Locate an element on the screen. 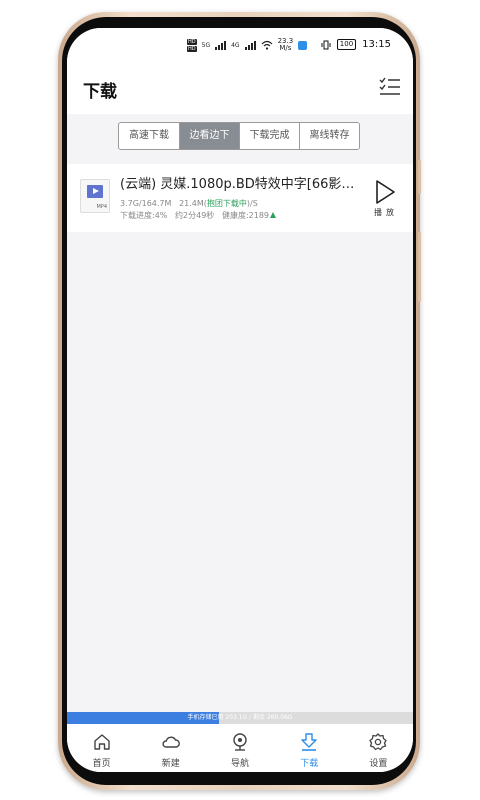 The height and width of the screenshot is (800, 480). nav-item-download: 下载 is located at coordinates (309, 748).